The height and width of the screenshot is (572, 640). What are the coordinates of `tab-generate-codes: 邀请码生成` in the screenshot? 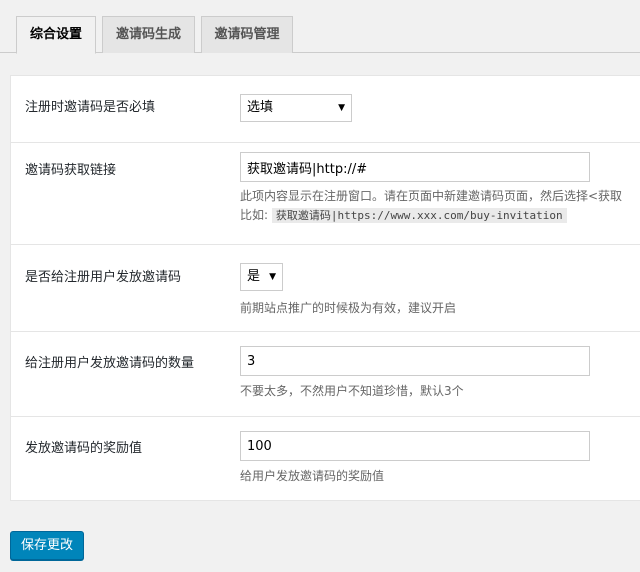 It's located at (148, 34).